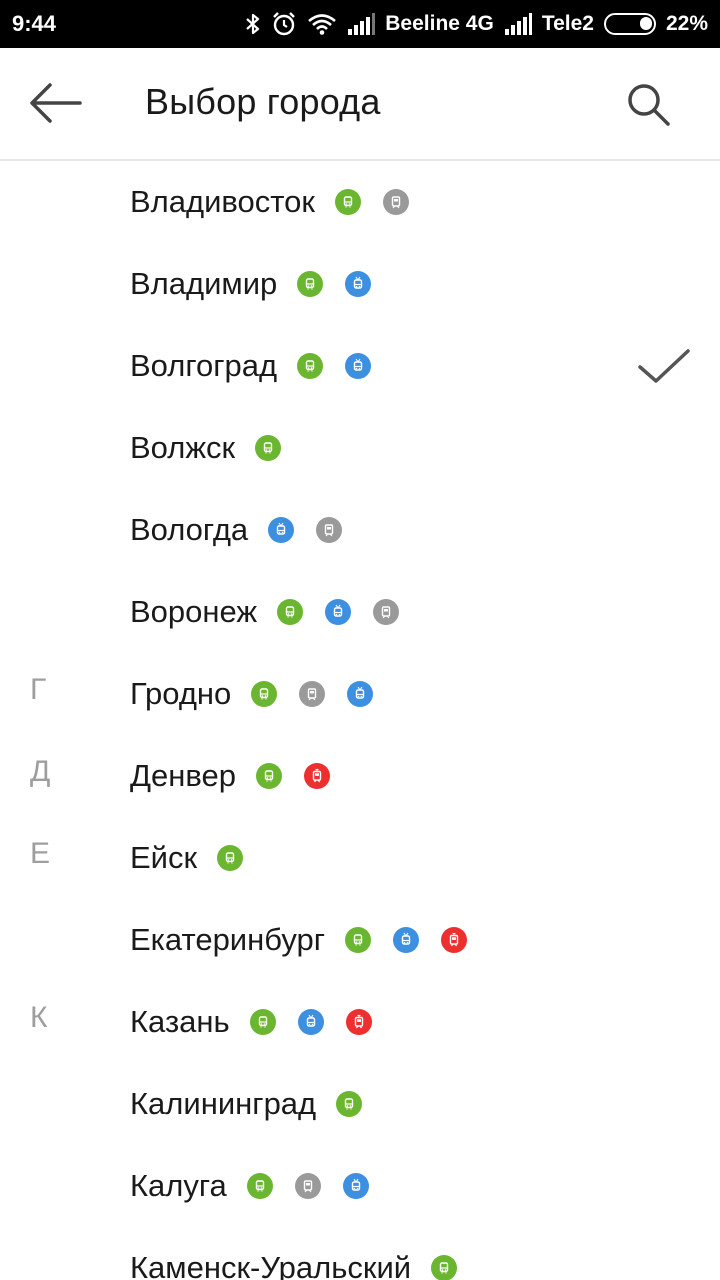  I want to click on city-row: Е Ейск, so click(360, 858).